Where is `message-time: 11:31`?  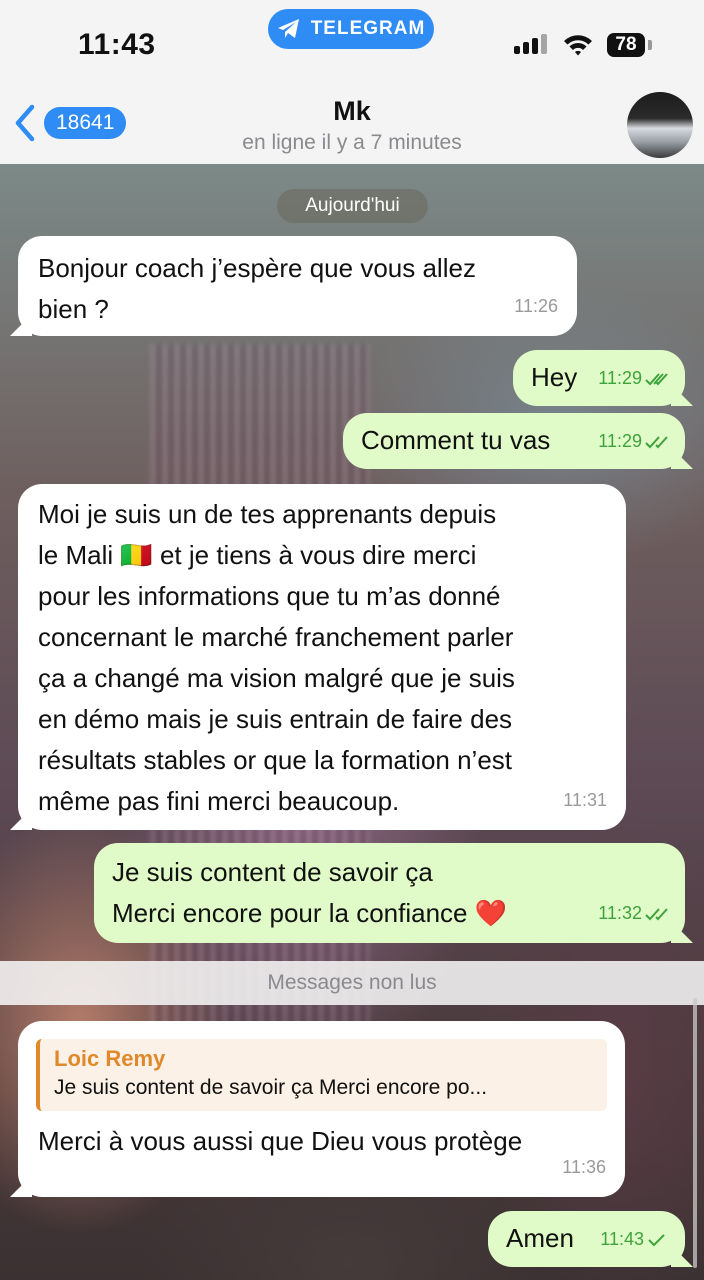 message-time: 11:31 is located at coordinates (585, 800).